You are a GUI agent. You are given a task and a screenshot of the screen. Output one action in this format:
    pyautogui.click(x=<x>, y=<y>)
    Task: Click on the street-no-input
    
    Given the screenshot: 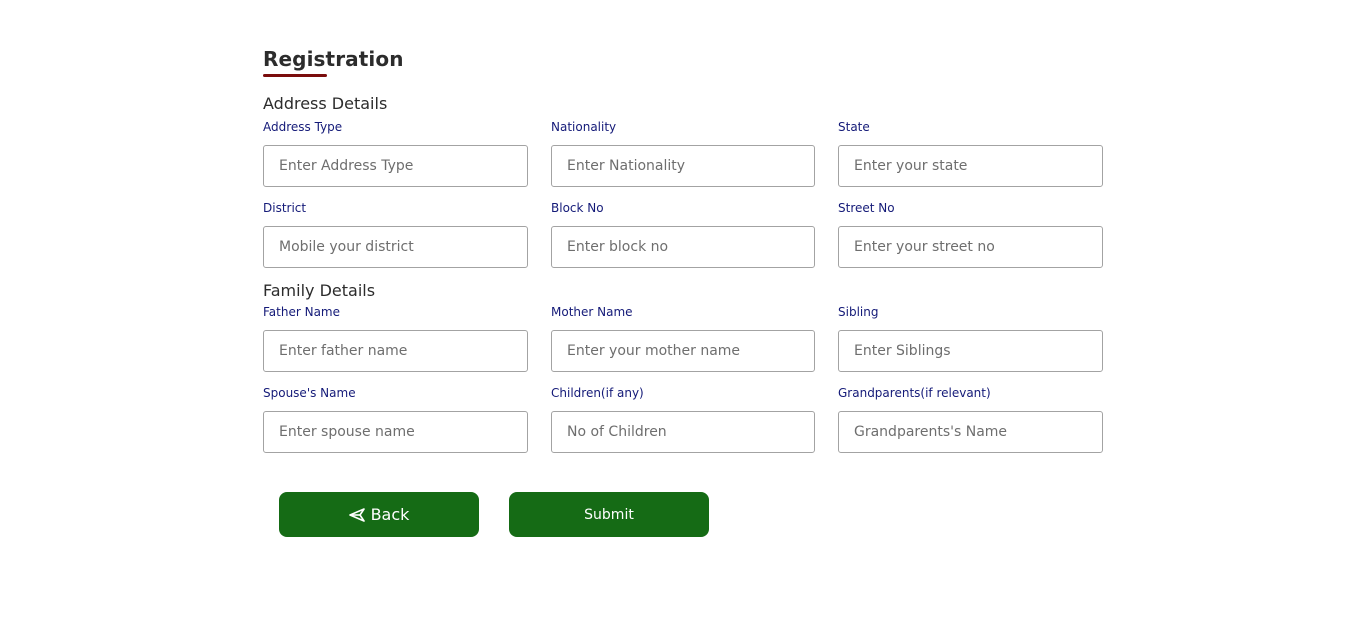 What is the action you would take?
    pyautogui.click(x=970, y=247)
    